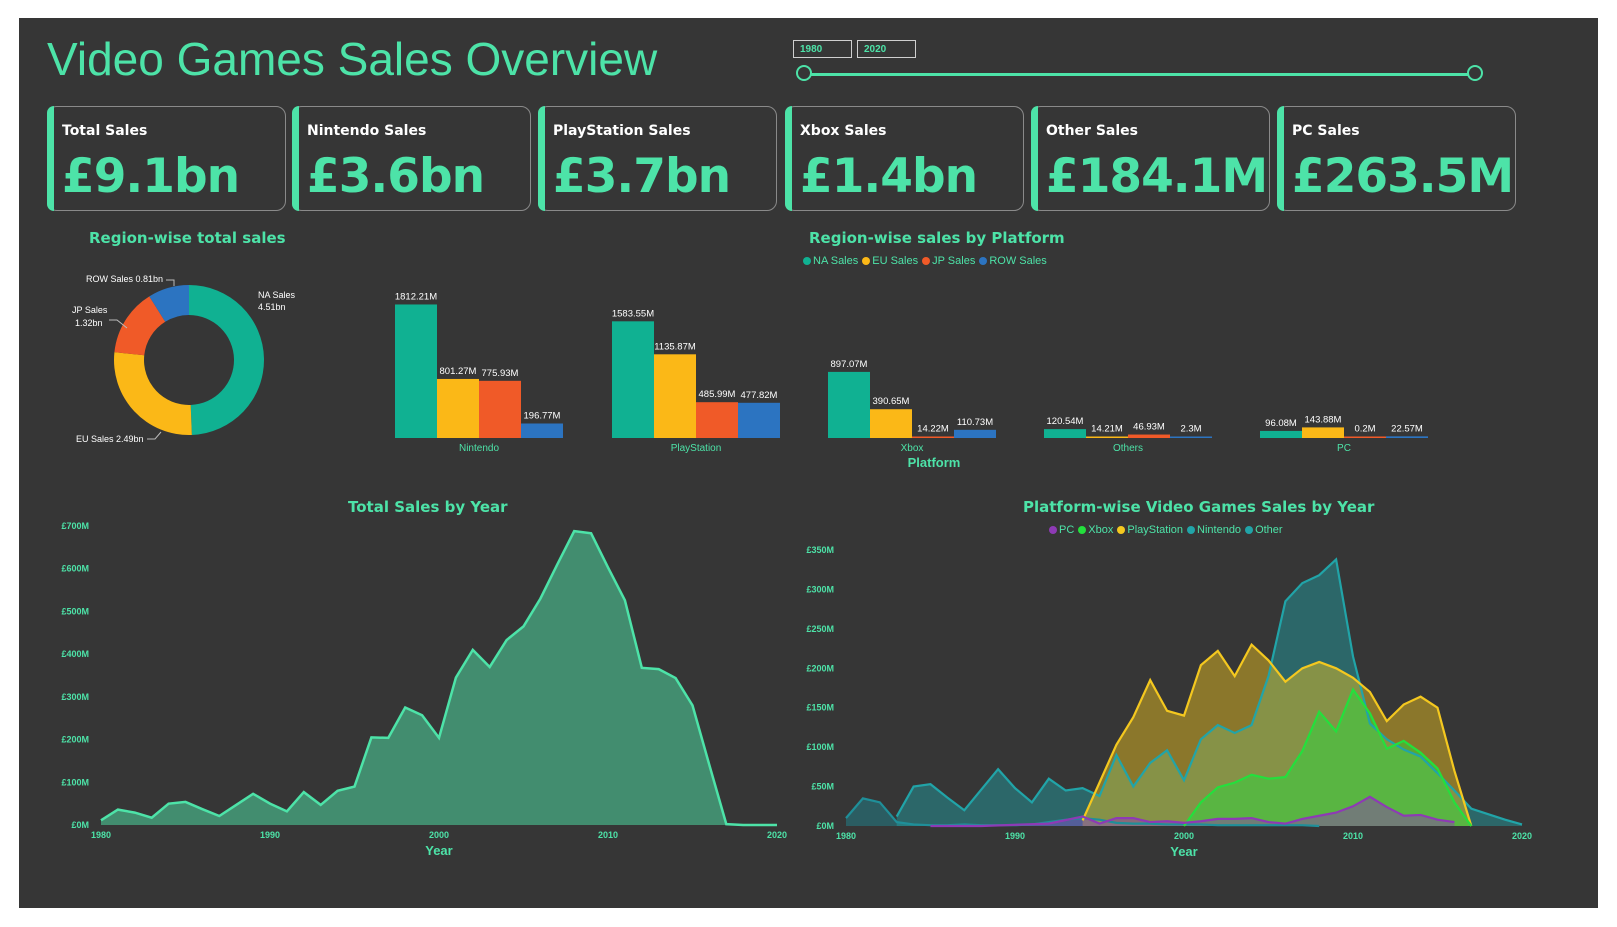  What do you see at coordinates (458, 371) in the screenshot?
I see `bar-data-label: 801.27M` at bounding box center [458, 371].